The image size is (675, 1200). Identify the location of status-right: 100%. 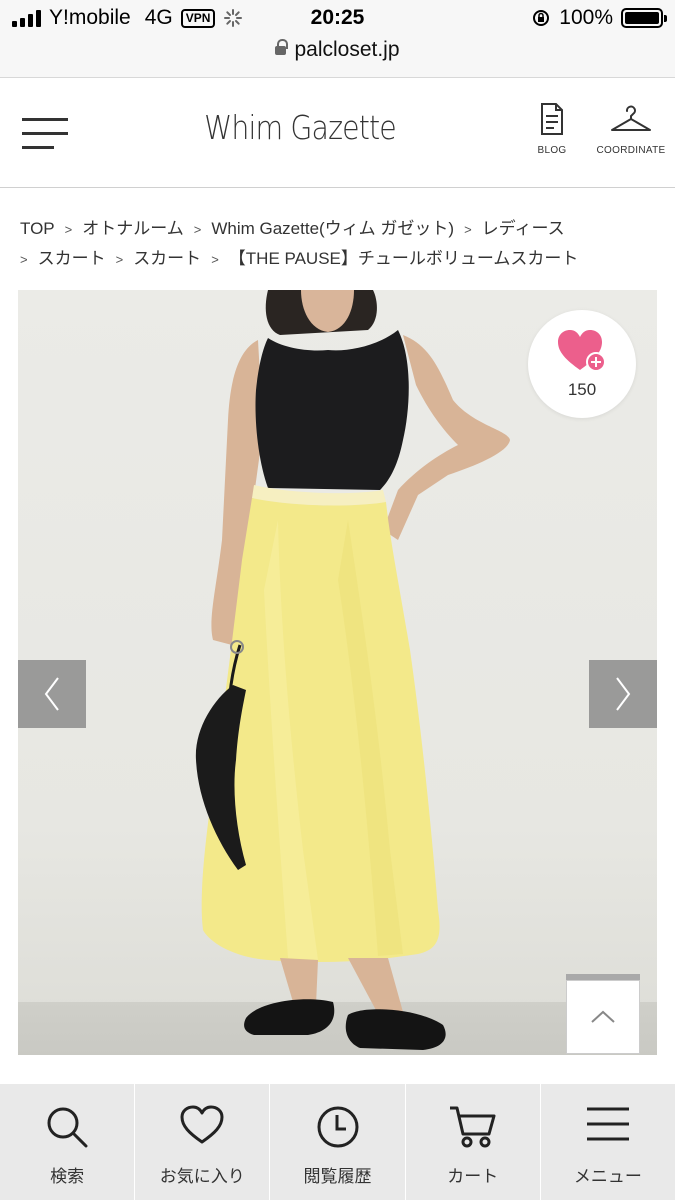
(599, 18).